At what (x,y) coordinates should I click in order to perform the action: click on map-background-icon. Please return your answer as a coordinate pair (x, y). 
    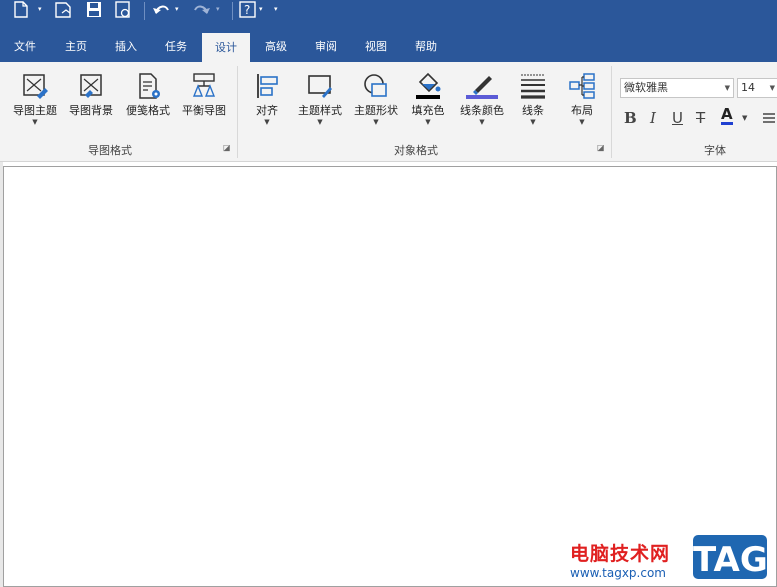
    Looking at the image, I should click on (91, 86).